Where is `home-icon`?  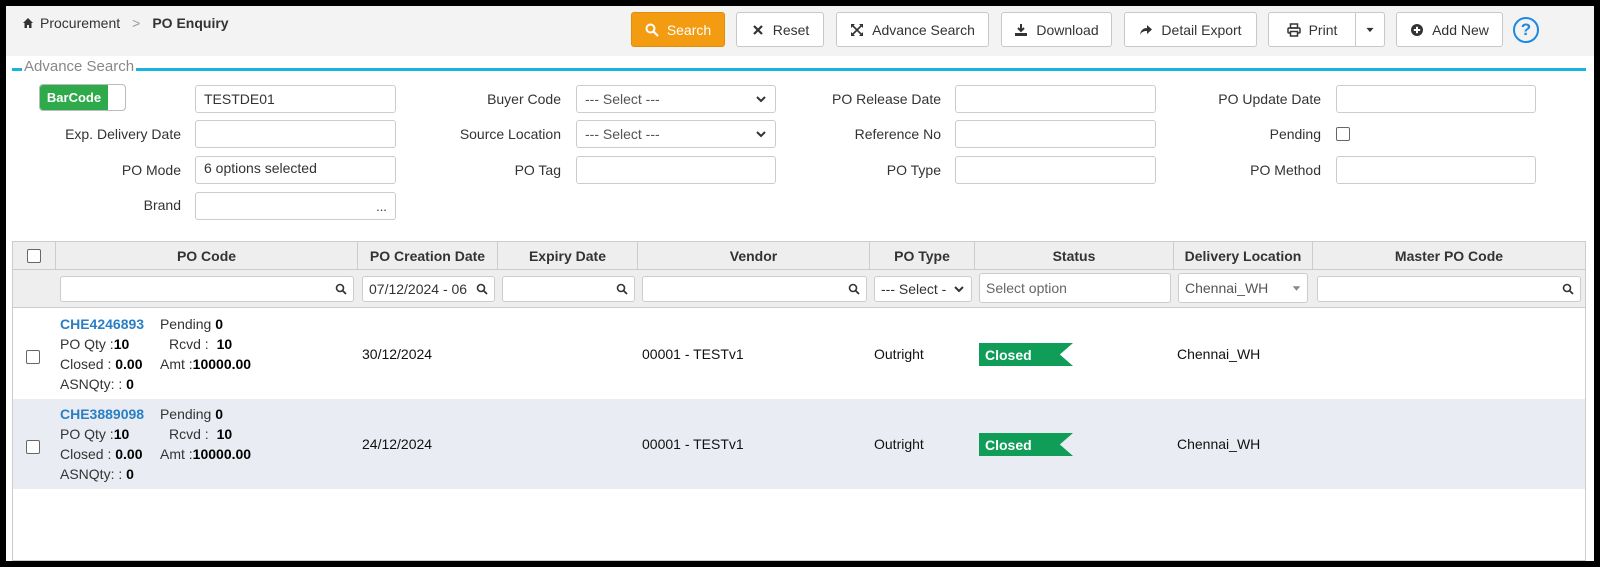
home-icon is located at coordinates (28, 23).